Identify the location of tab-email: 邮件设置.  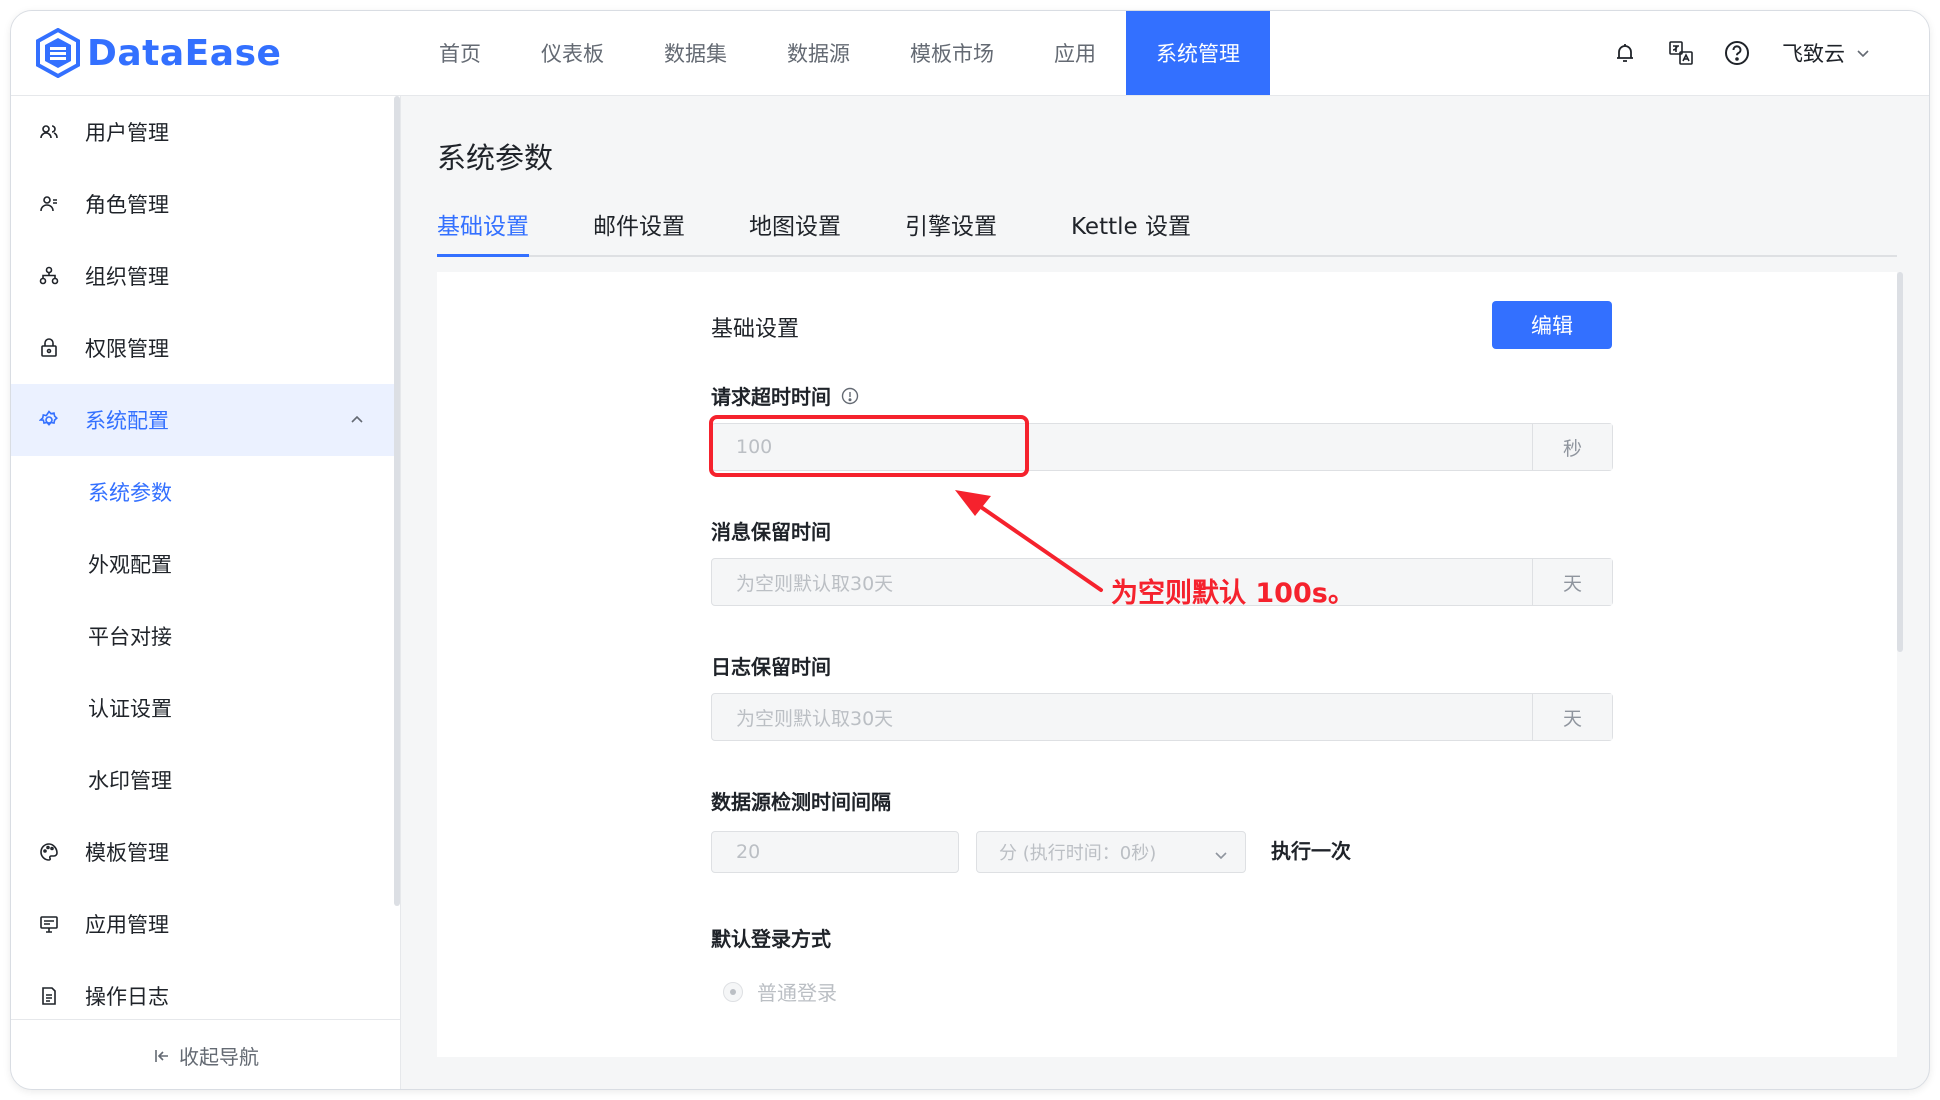
(639, 231).